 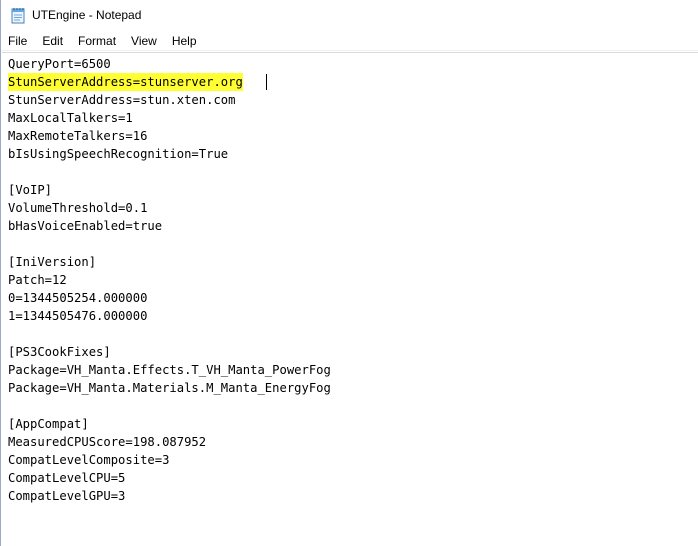 I want to click on text-line: MeasuredCPUScore=198.087952, so click(x=107, y=442).